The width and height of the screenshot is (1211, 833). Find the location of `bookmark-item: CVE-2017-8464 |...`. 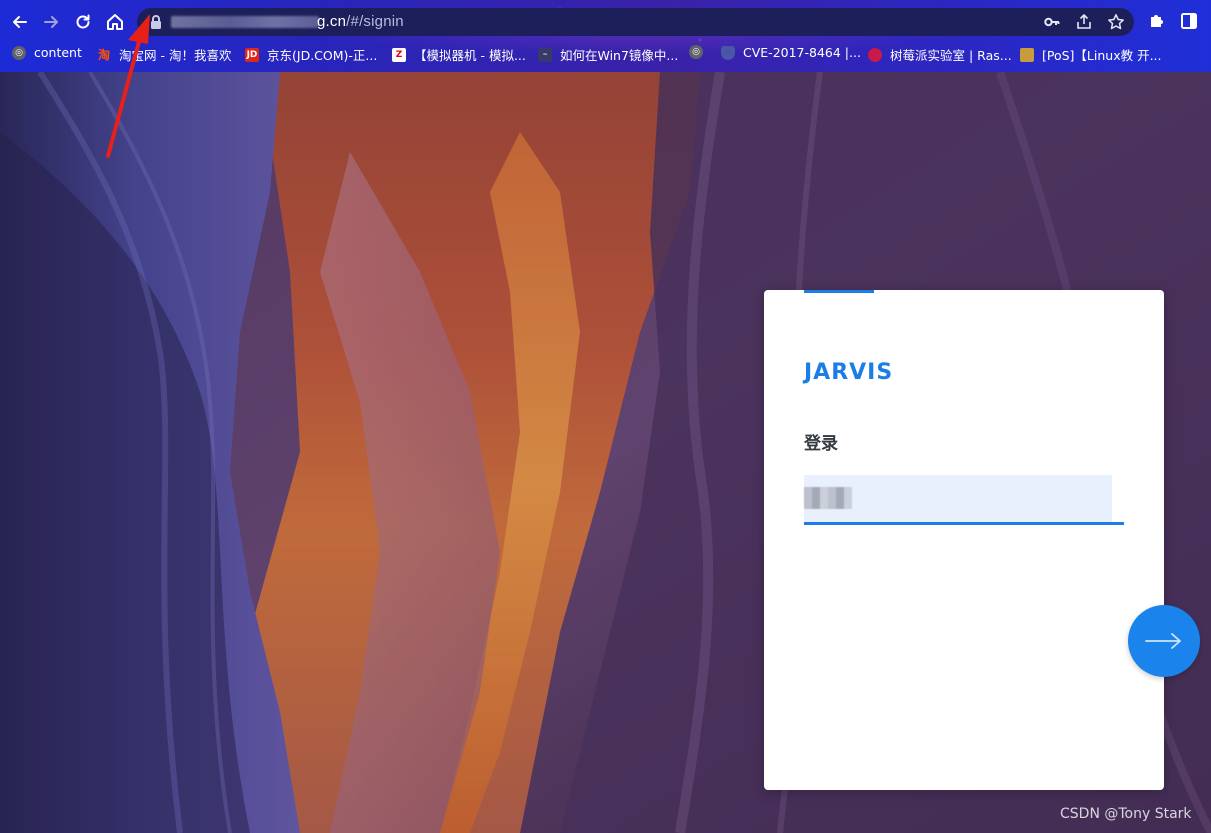

bookmark-item: CVE-2017-8464 |... is located at coordinates (791, 52).